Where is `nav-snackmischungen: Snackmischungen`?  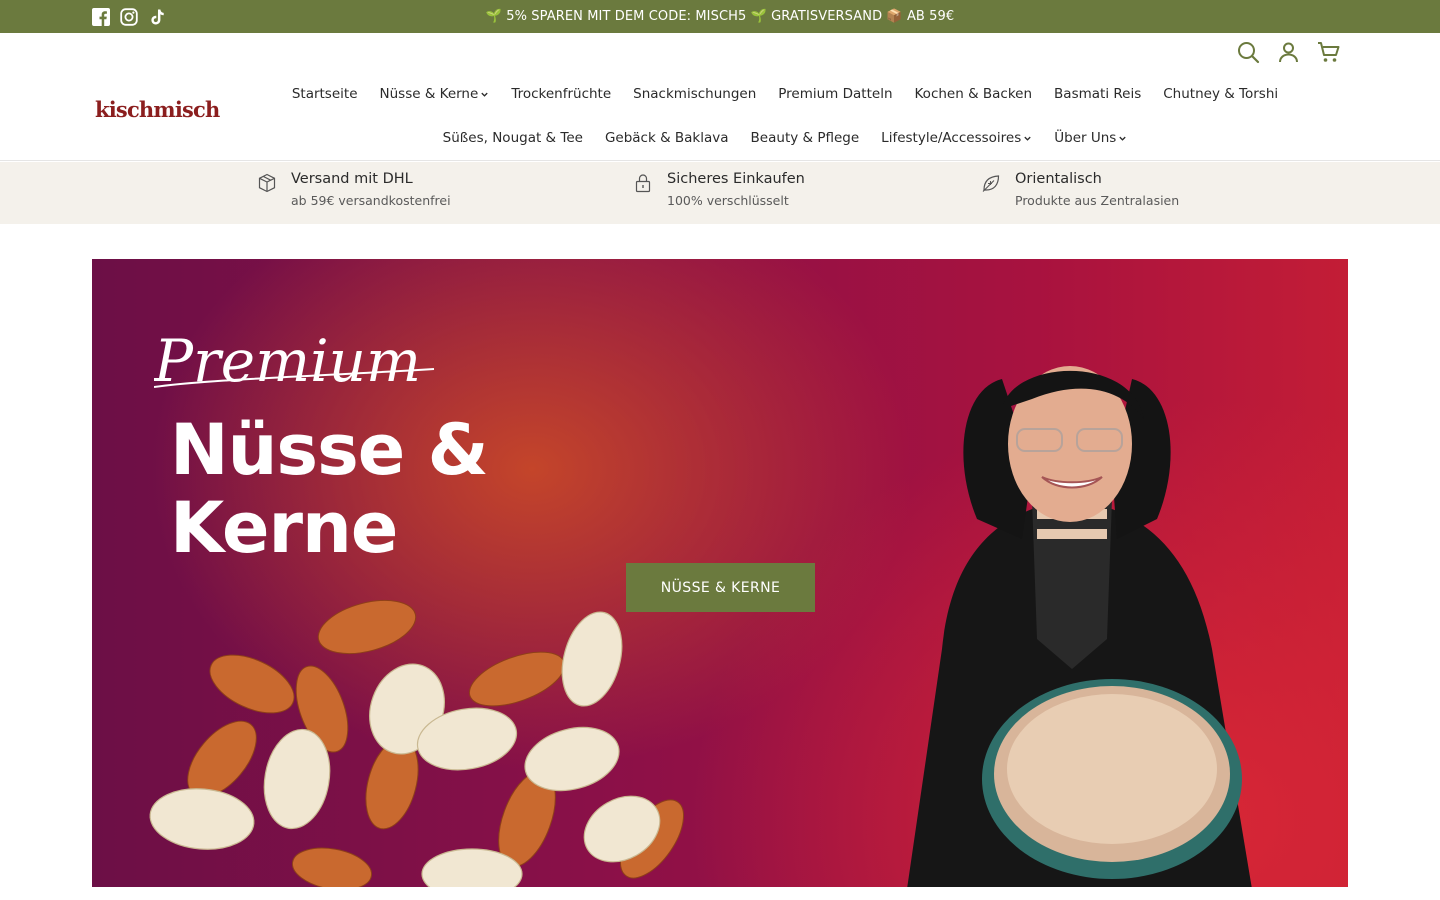 nav-snackmischungen: Snackmischungen is located at coordinates (694, 94).